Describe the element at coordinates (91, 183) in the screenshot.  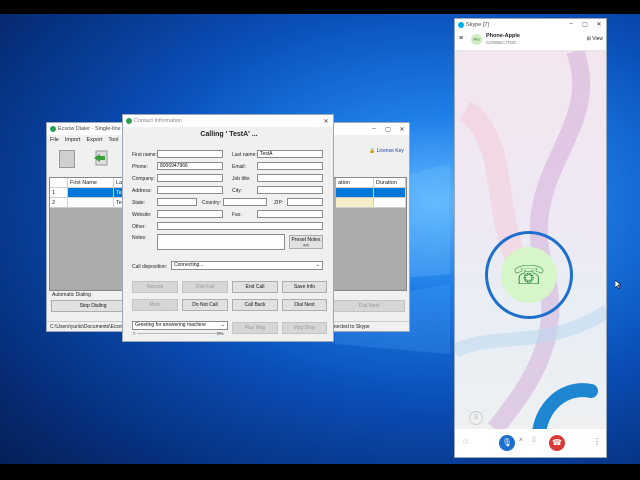
I see `table-header-first-name: First Name` at that location.